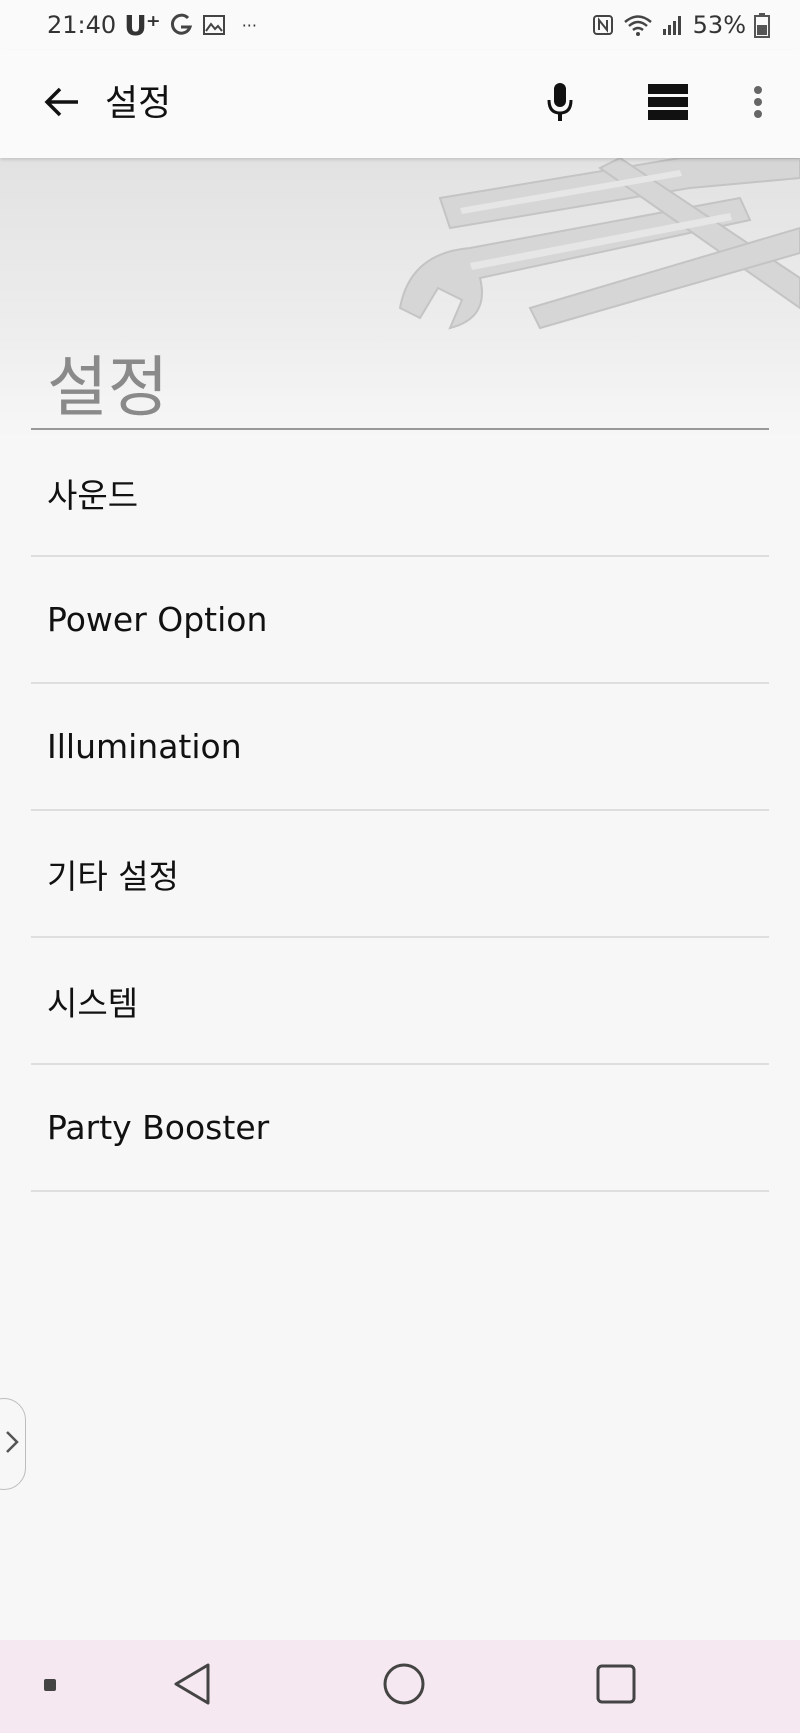  I want to click on image-icon, so click(214, 25).